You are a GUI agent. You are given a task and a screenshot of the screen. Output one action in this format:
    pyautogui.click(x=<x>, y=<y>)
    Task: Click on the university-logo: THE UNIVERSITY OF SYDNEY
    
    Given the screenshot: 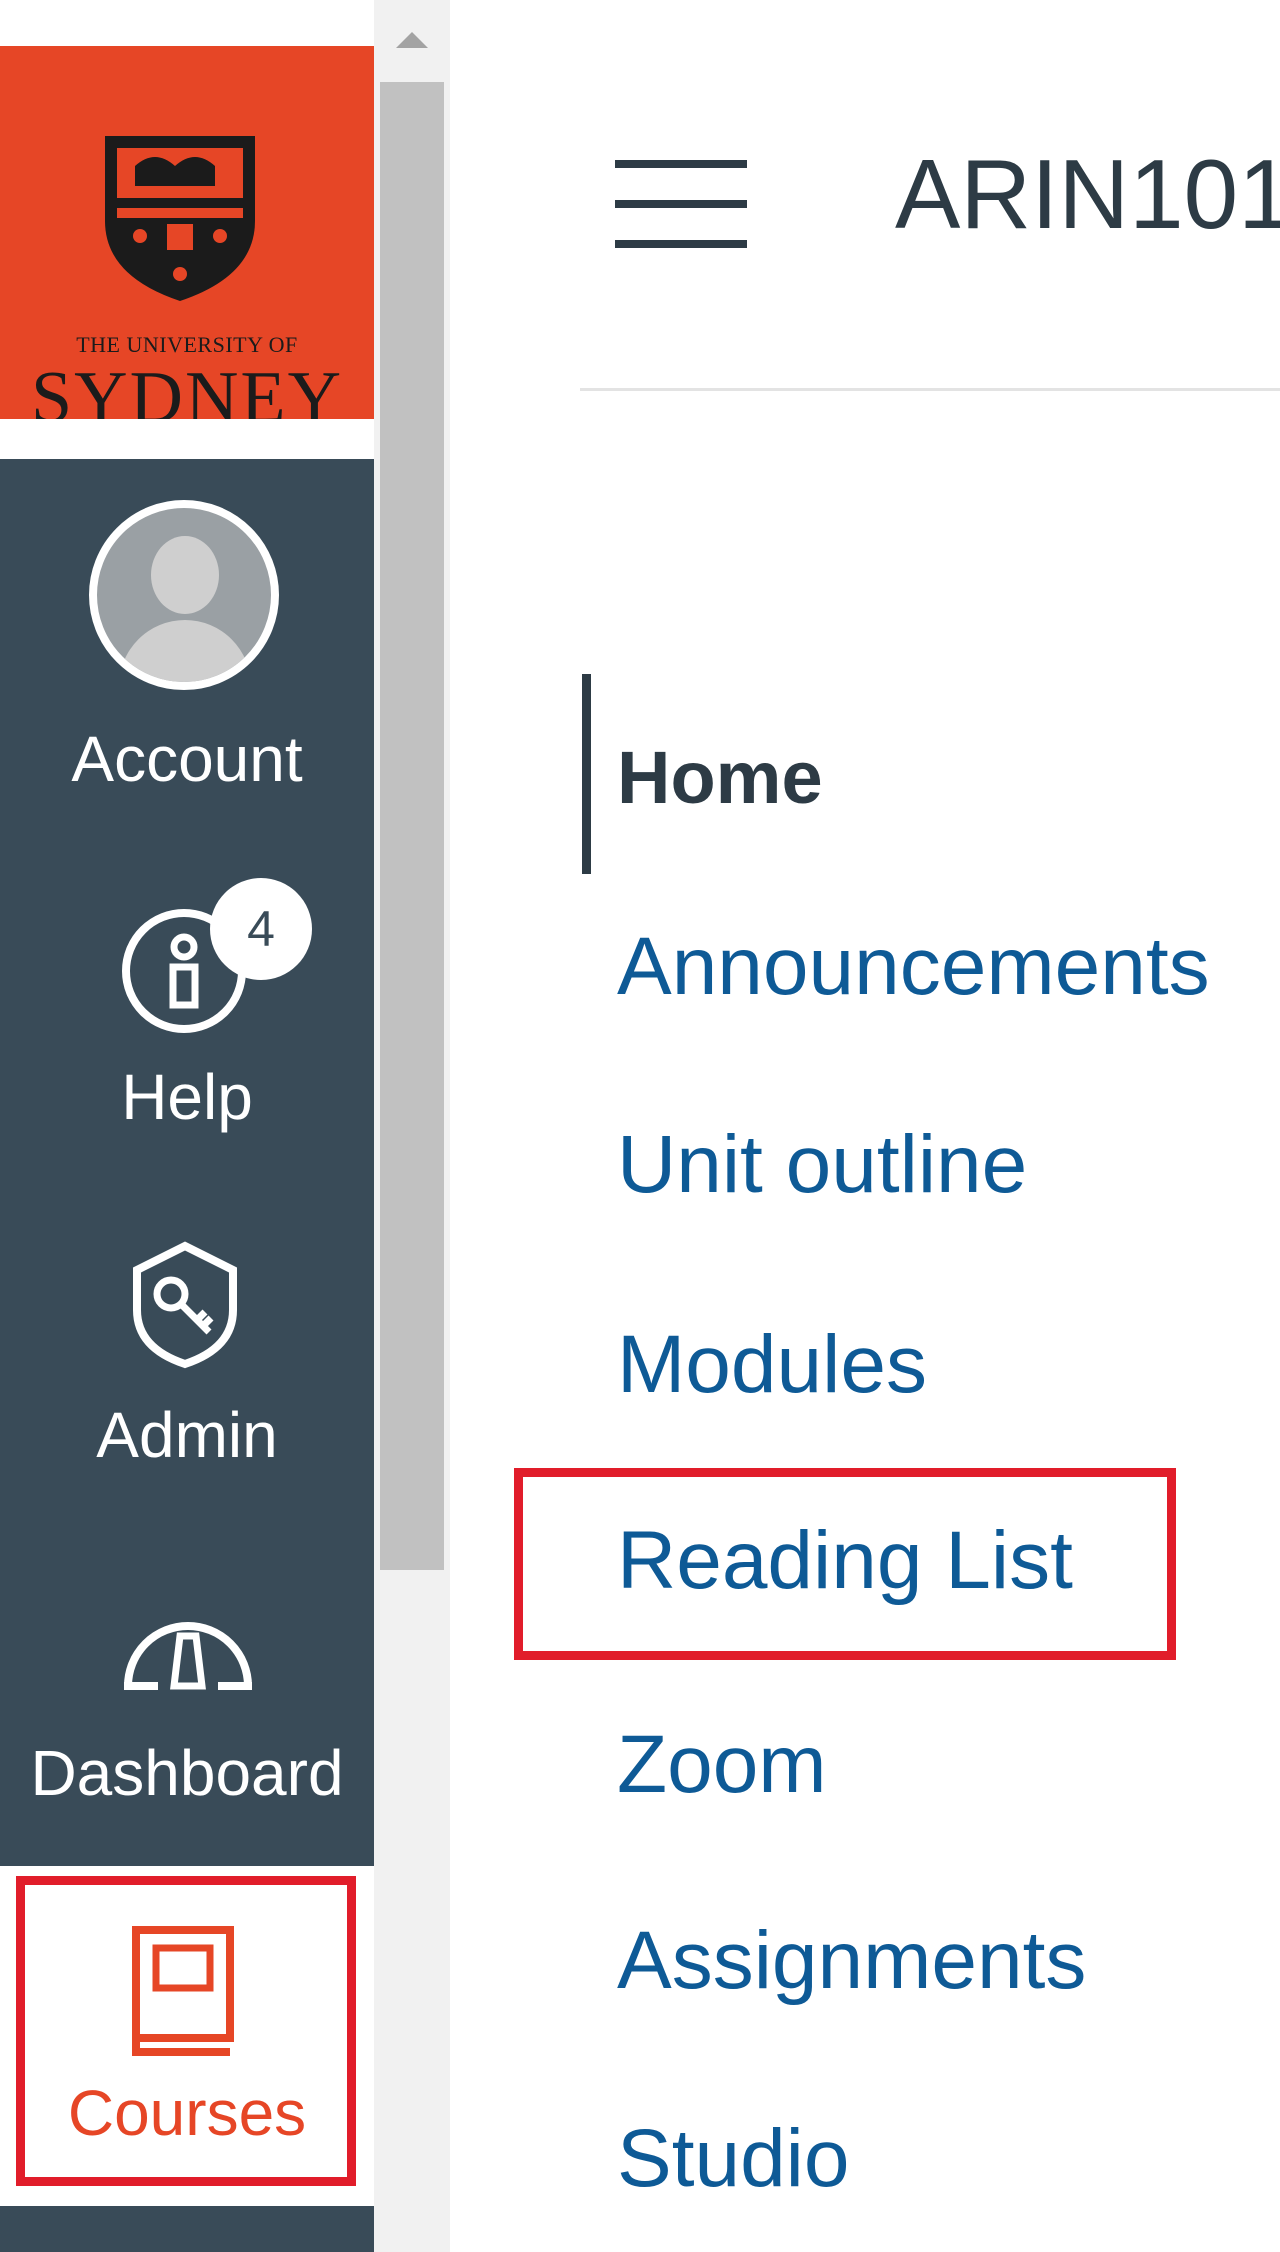 What is the action you would take?
    pyautogui.click(x=187, y=242)
    